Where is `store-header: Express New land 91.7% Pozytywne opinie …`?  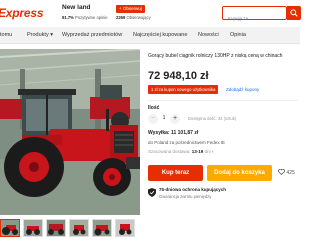
store-header: Express New land 91.7% Pozytywne opinie … is located at coordinates (150, 13).